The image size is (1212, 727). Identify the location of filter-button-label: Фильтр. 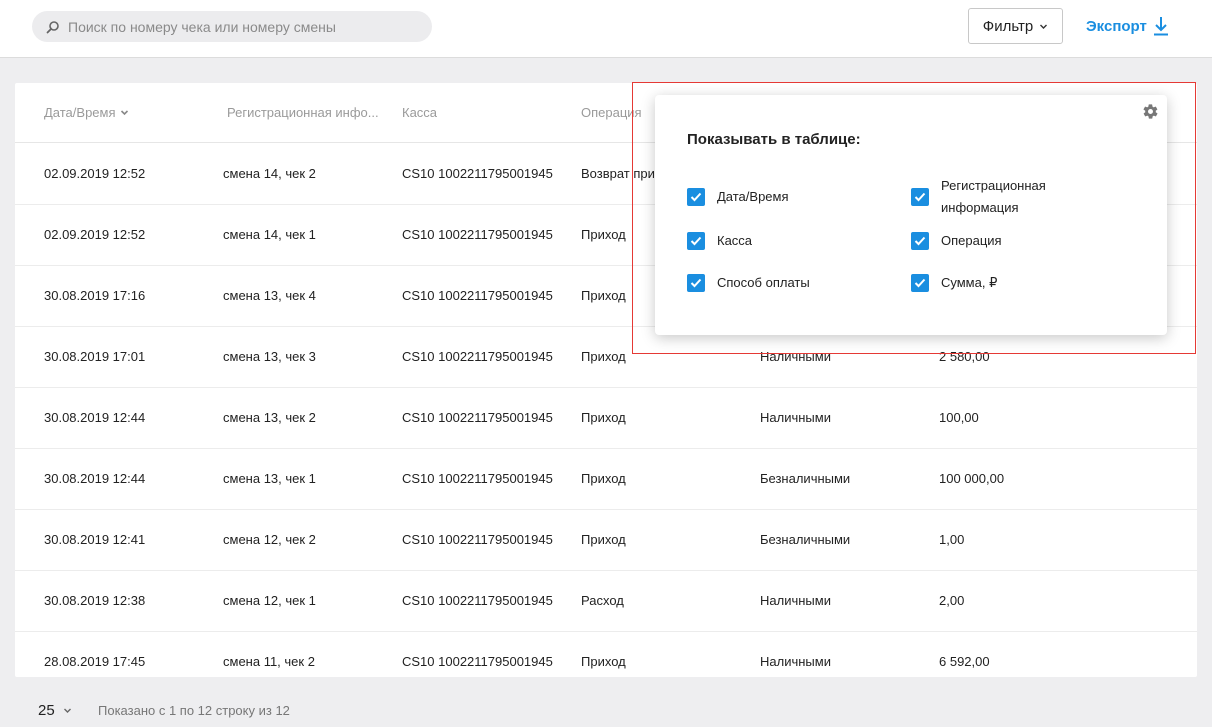
(1008, 26).